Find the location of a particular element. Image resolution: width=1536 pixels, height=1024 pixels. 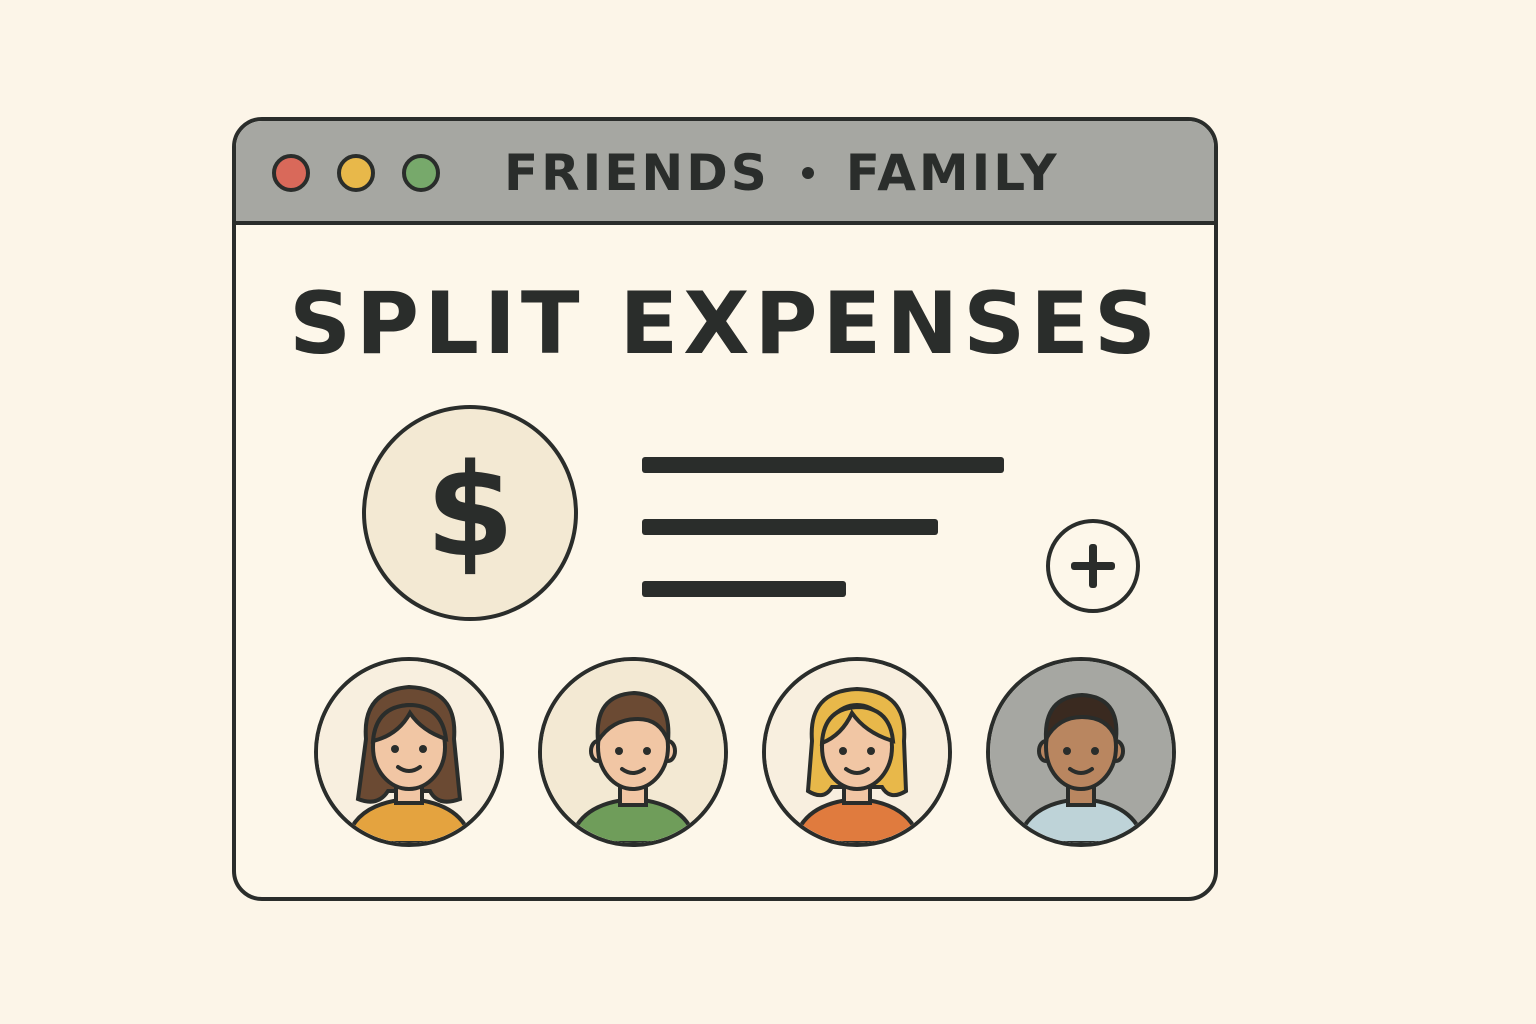

woman-brown-hair-icon is located at coordinates (409, 752).